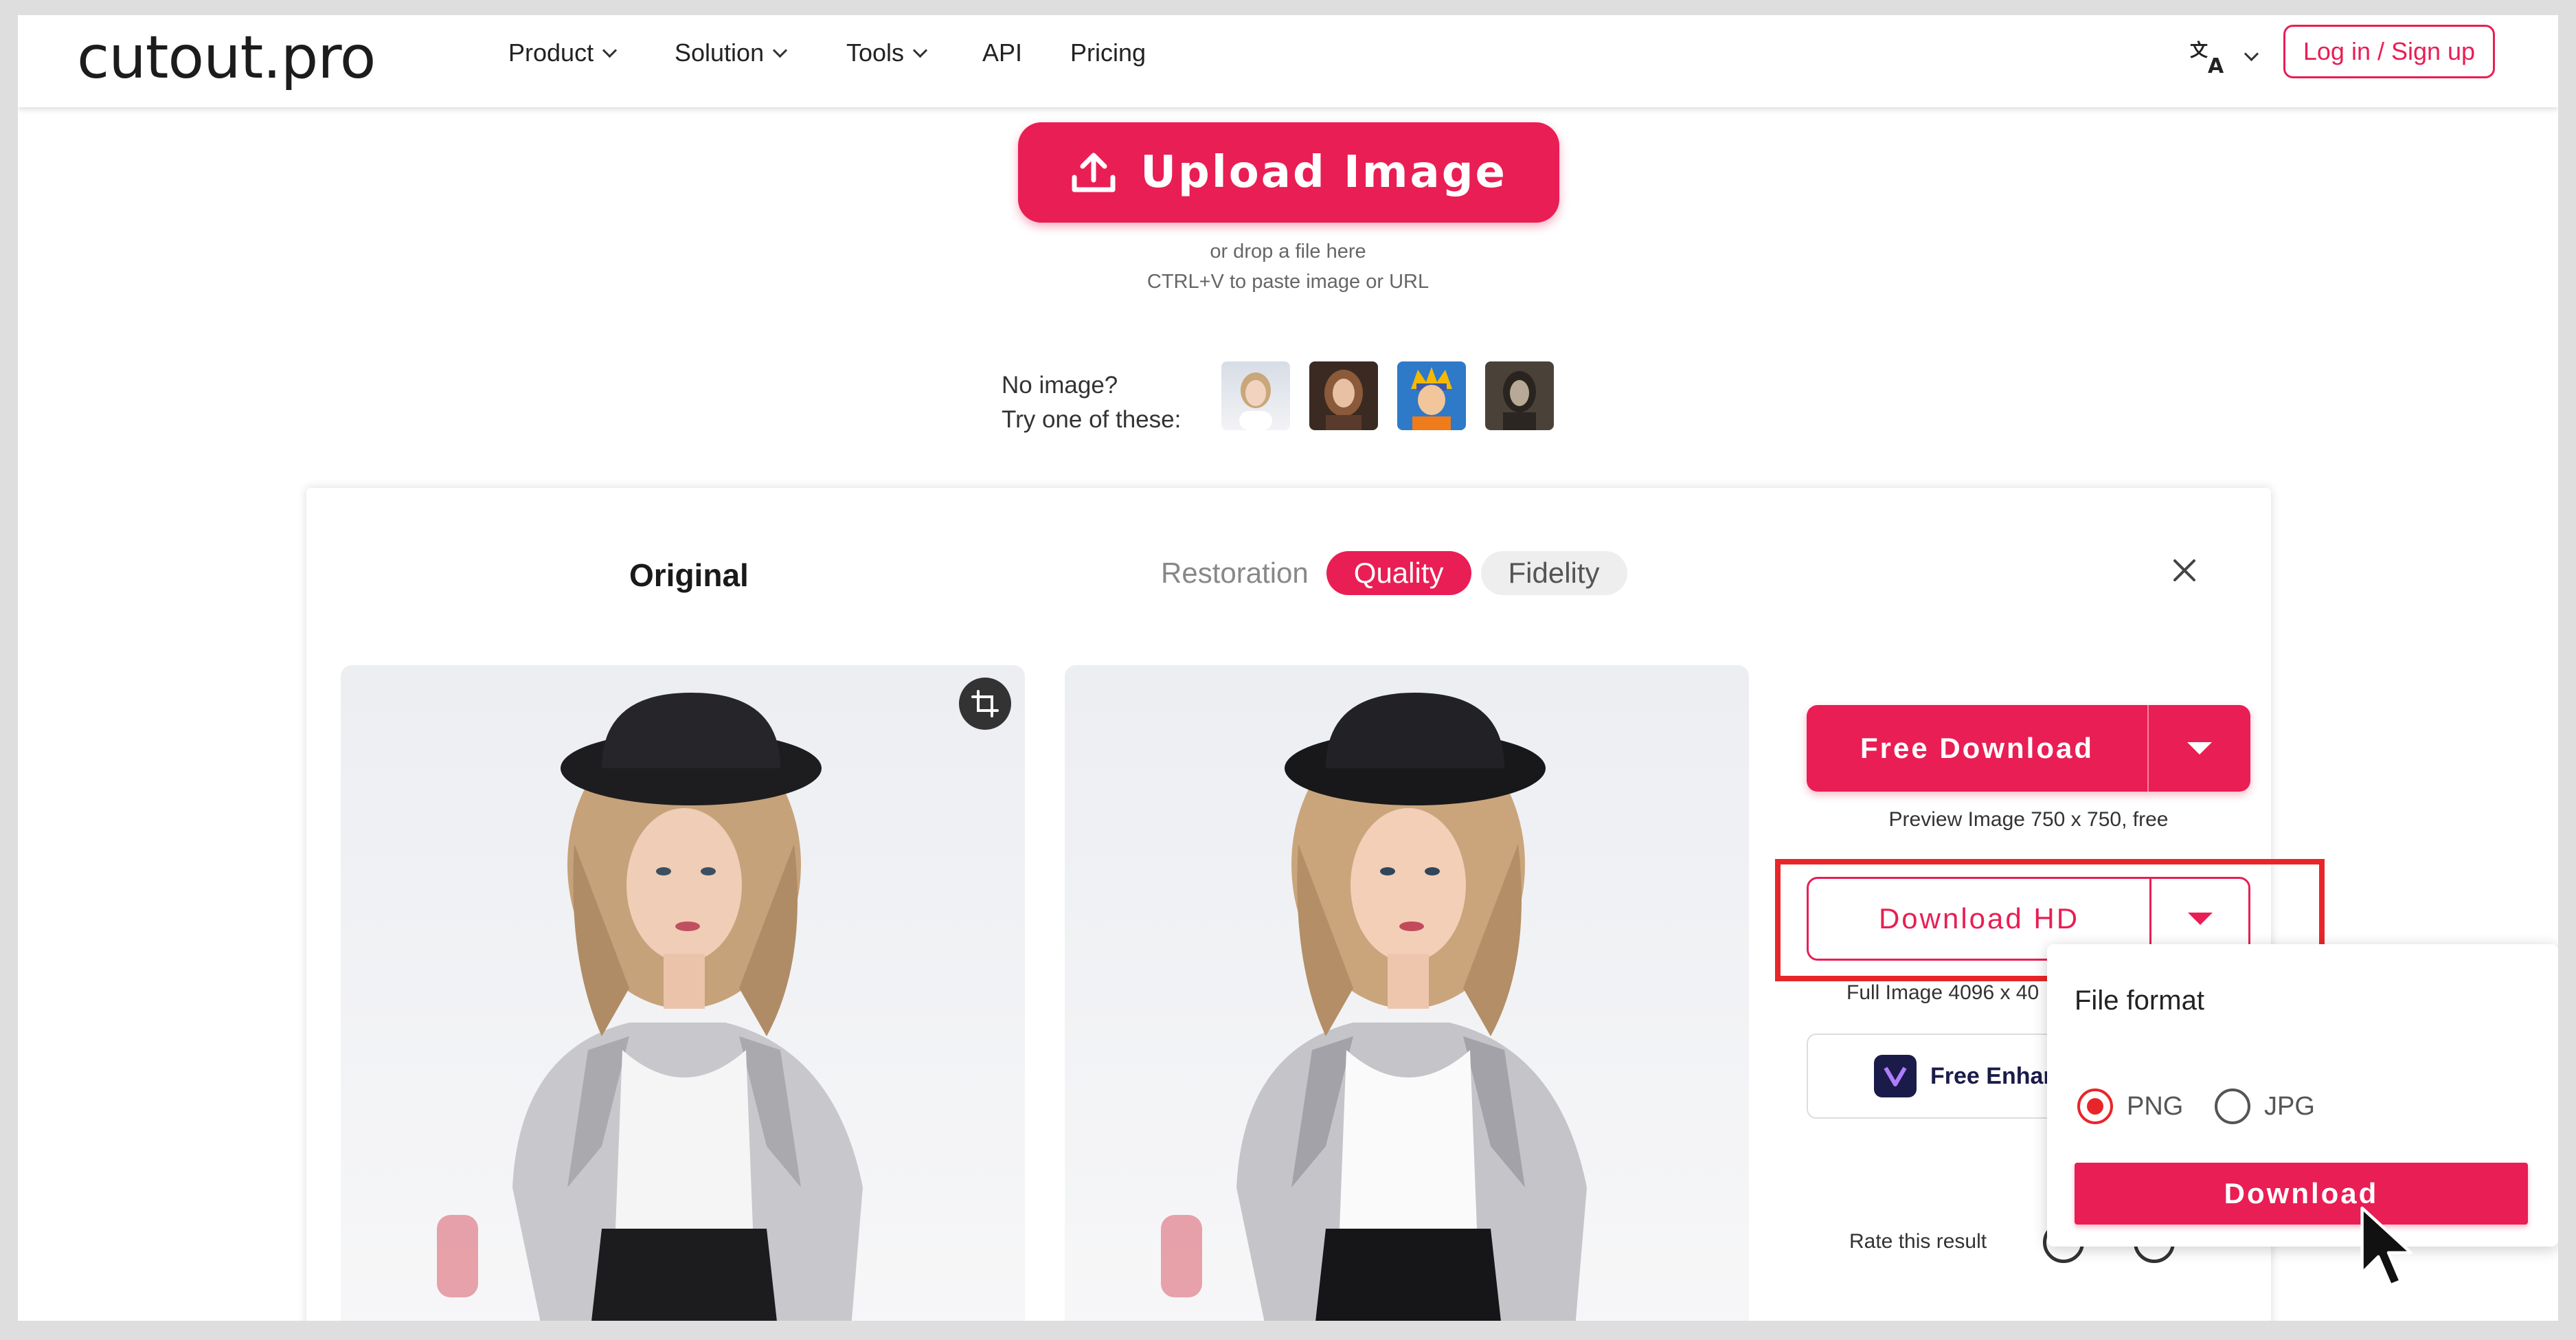  What do you see at coordinates (2232, 1106) in the screenshot?
I see `jpg-radio` at bounding box center [2232, 1106].